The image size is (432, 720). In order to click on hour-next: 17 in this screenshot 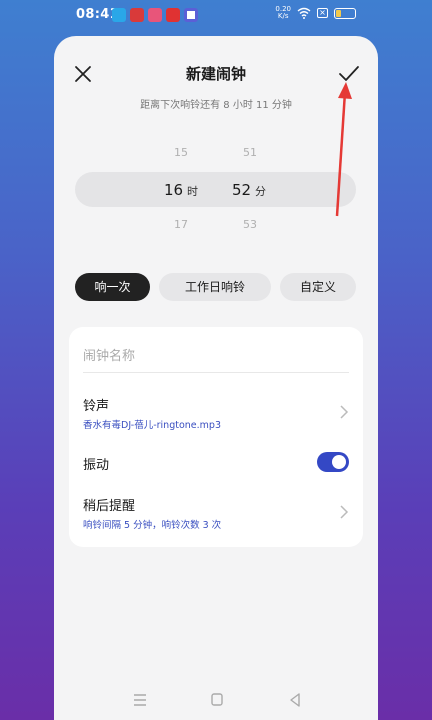, I will do `click(181, 224)`.